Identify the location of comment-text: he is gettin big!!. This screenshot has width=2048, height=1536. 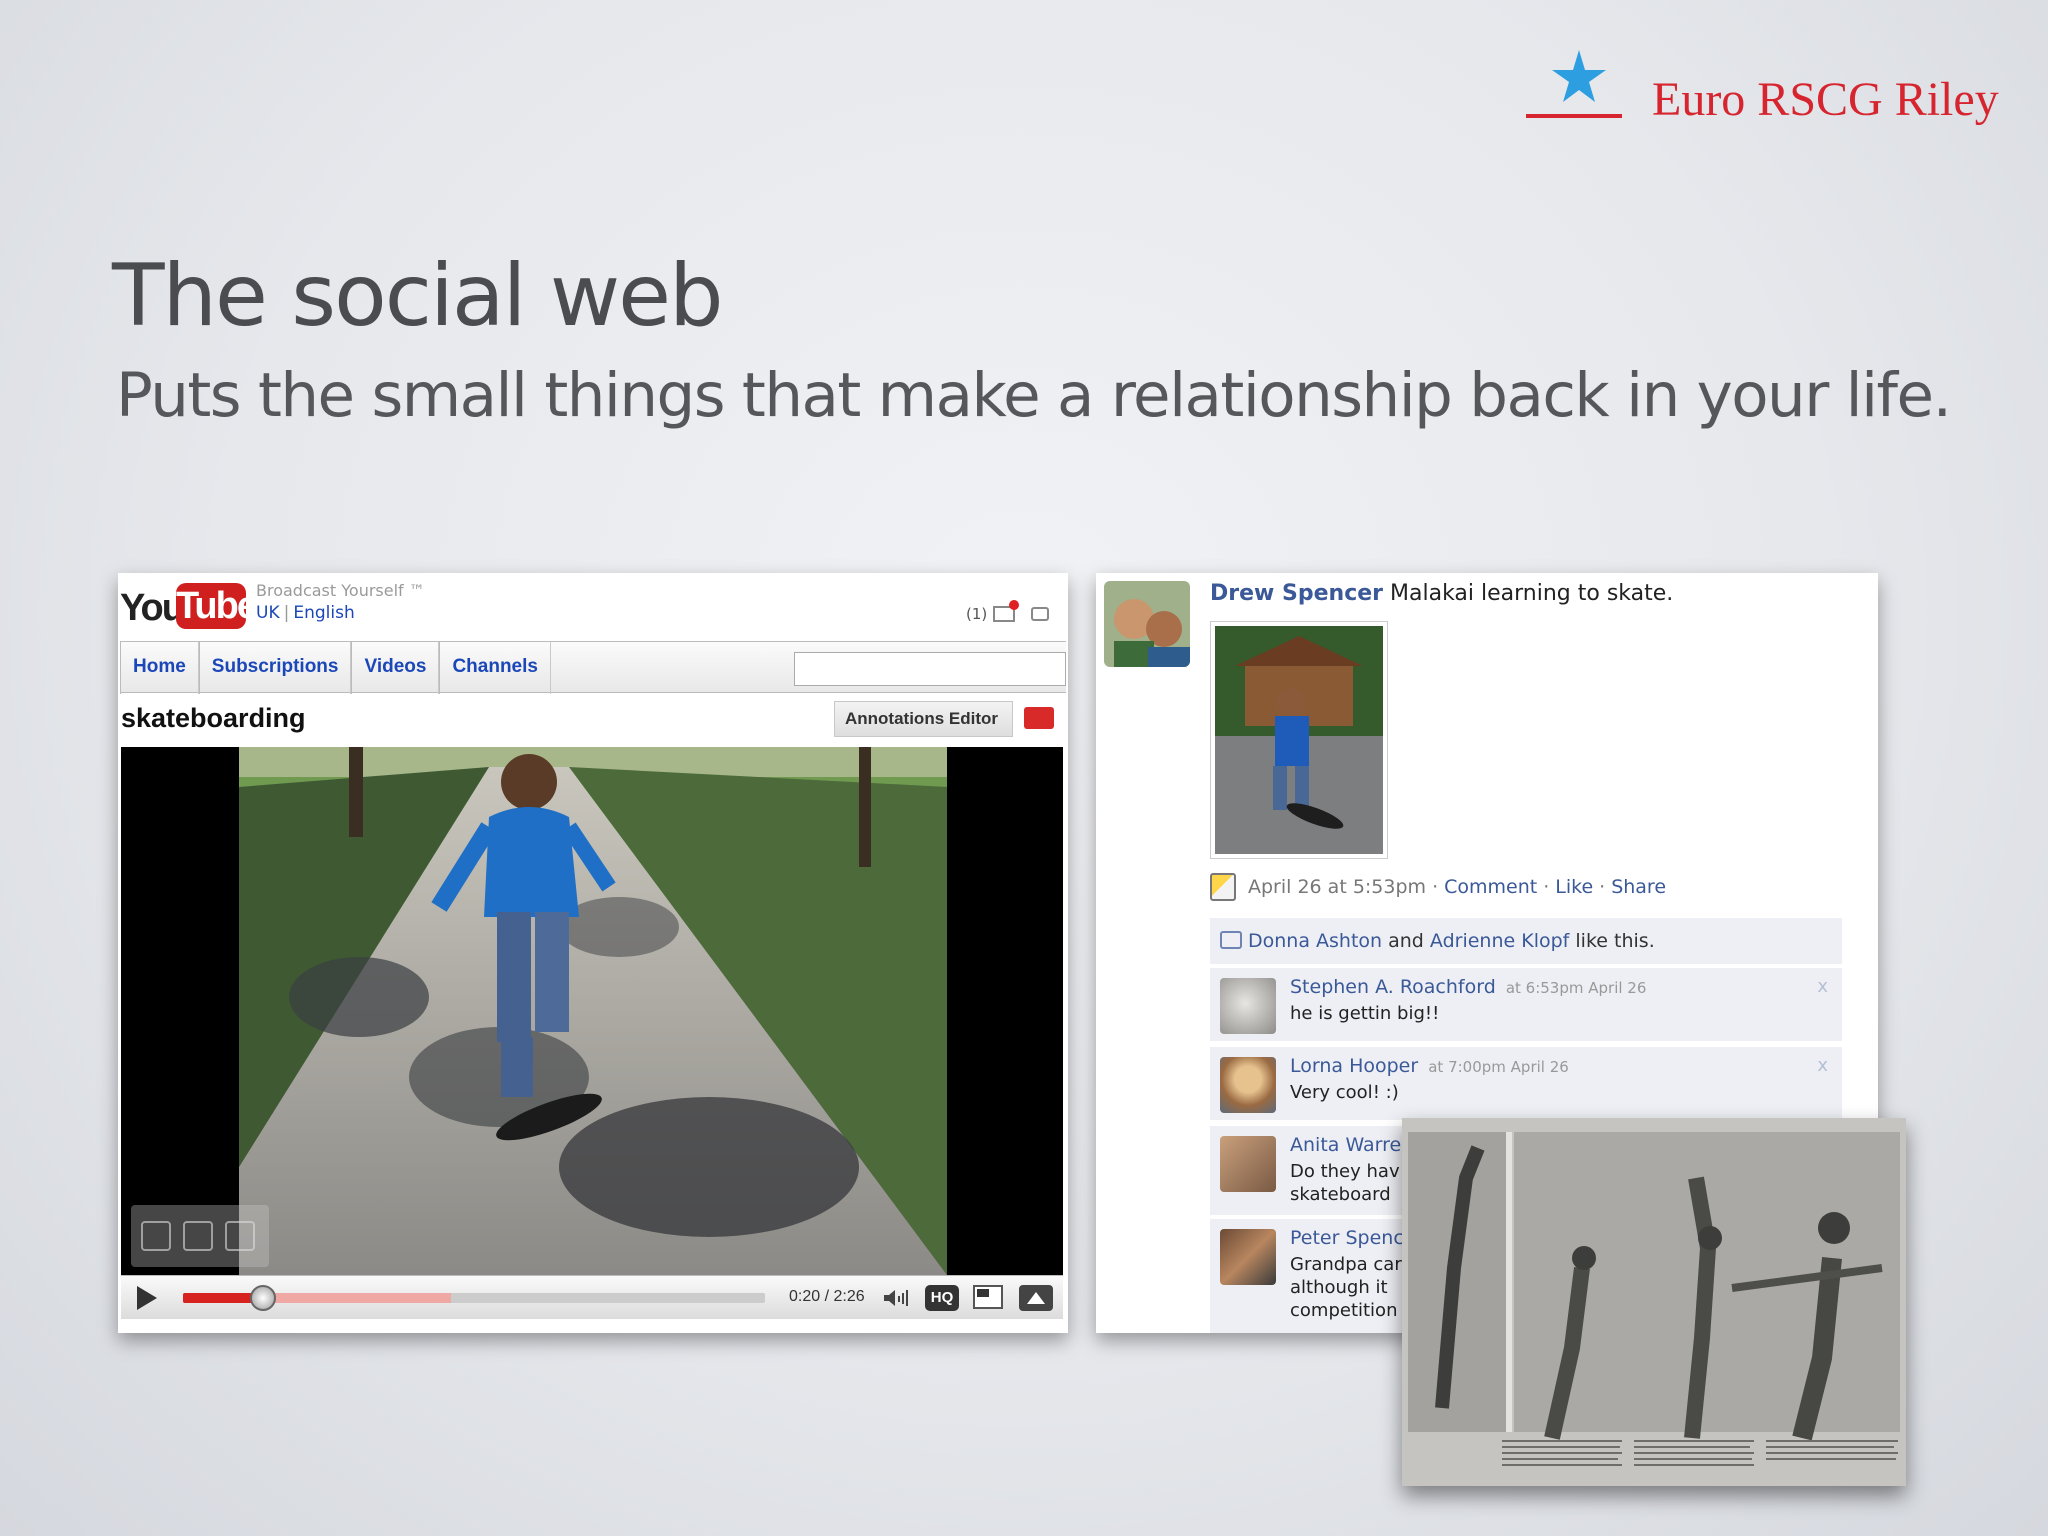
(1365, 1013).